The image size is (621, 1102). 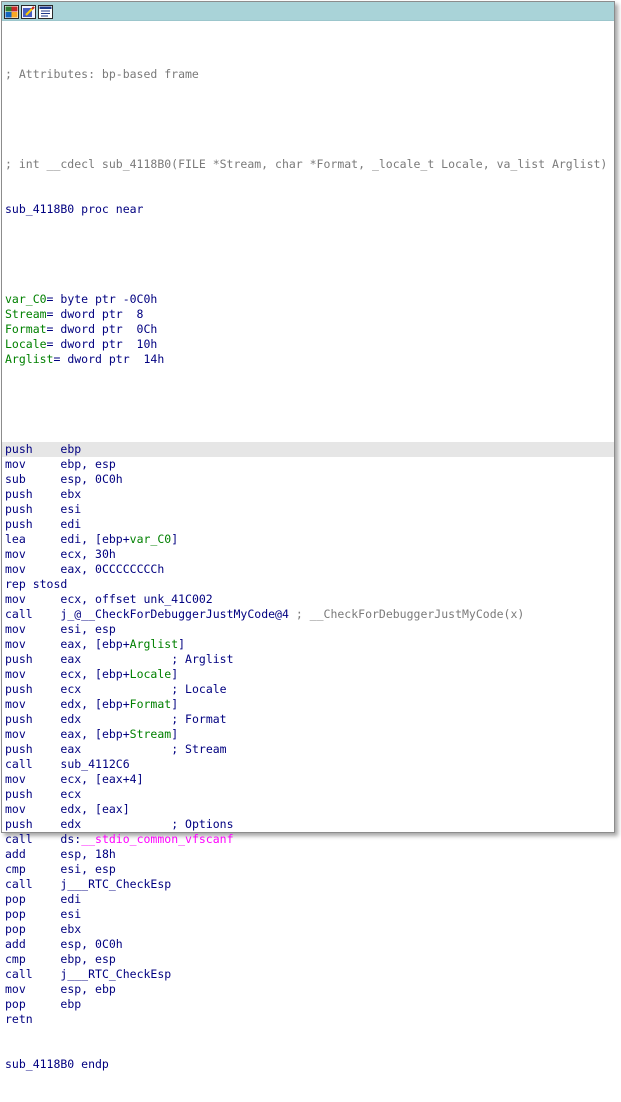 What do you see at coordinates (15, 479) in the screenshot?
I see `mnemonic: sub` at bounding box center [15, 479].